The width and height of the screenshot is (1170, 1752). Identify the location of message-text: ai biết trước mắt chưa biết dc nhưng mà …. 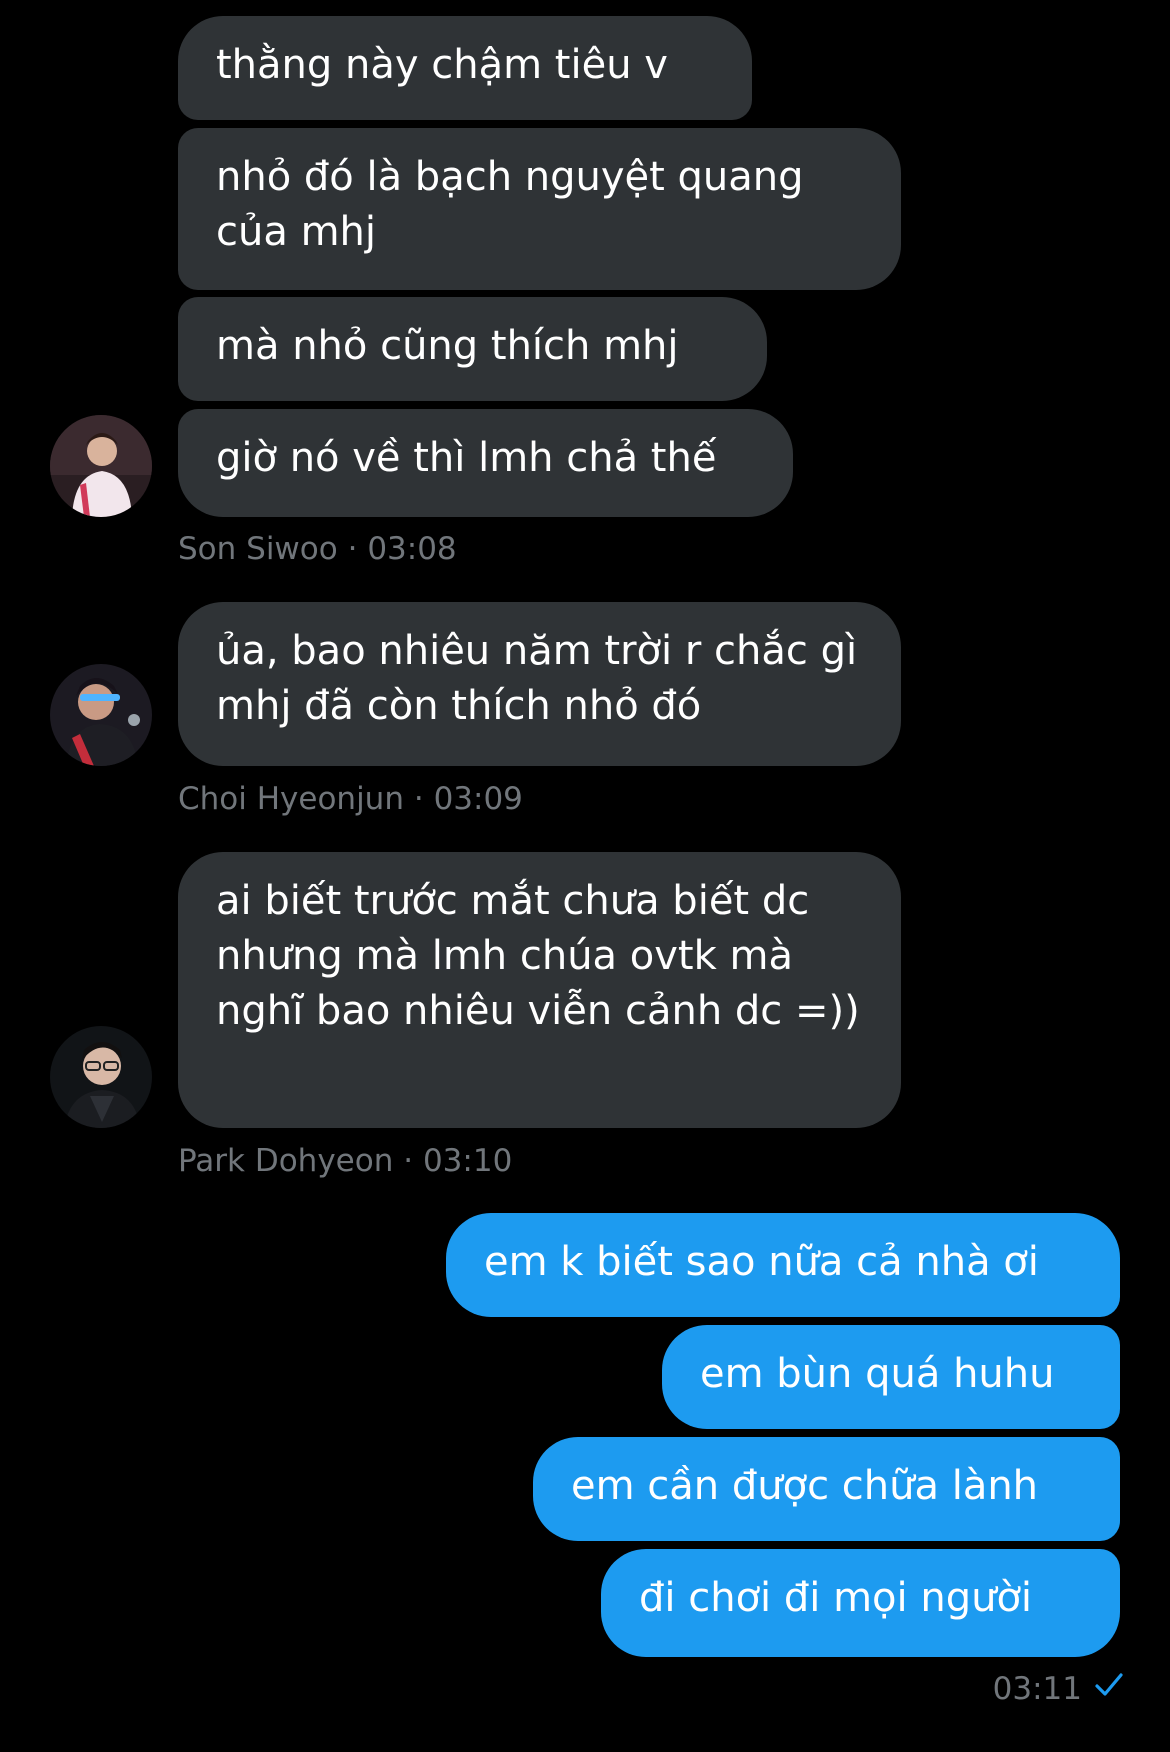
(538, 956).